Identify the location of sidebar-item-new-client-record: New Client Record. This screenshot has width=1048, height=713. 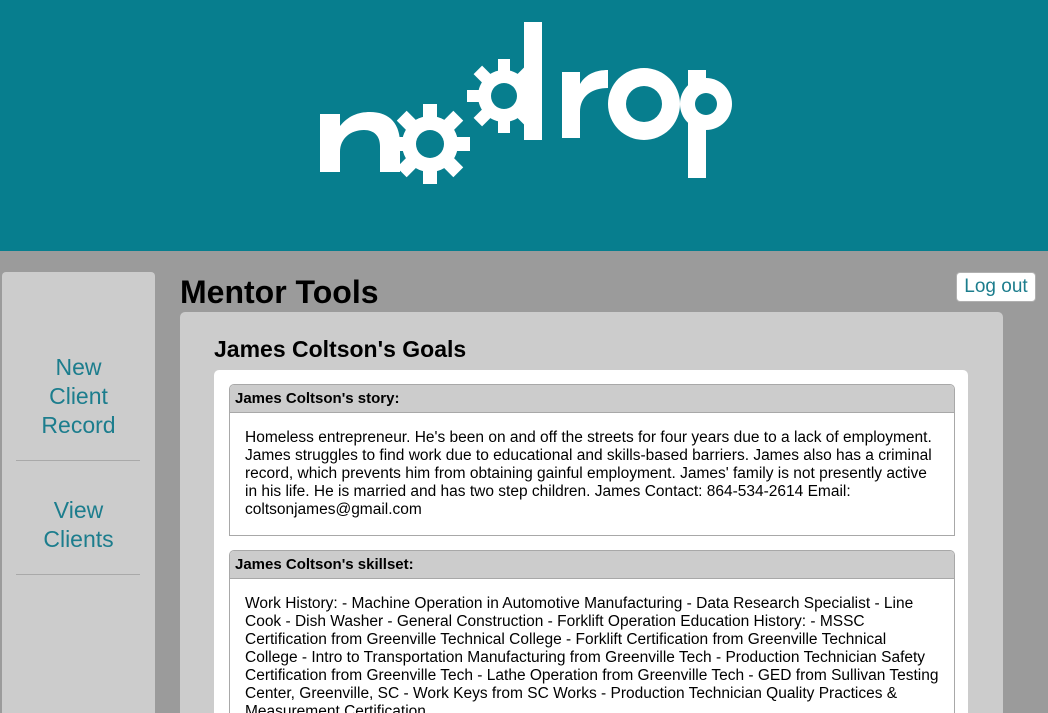
(78, 396).